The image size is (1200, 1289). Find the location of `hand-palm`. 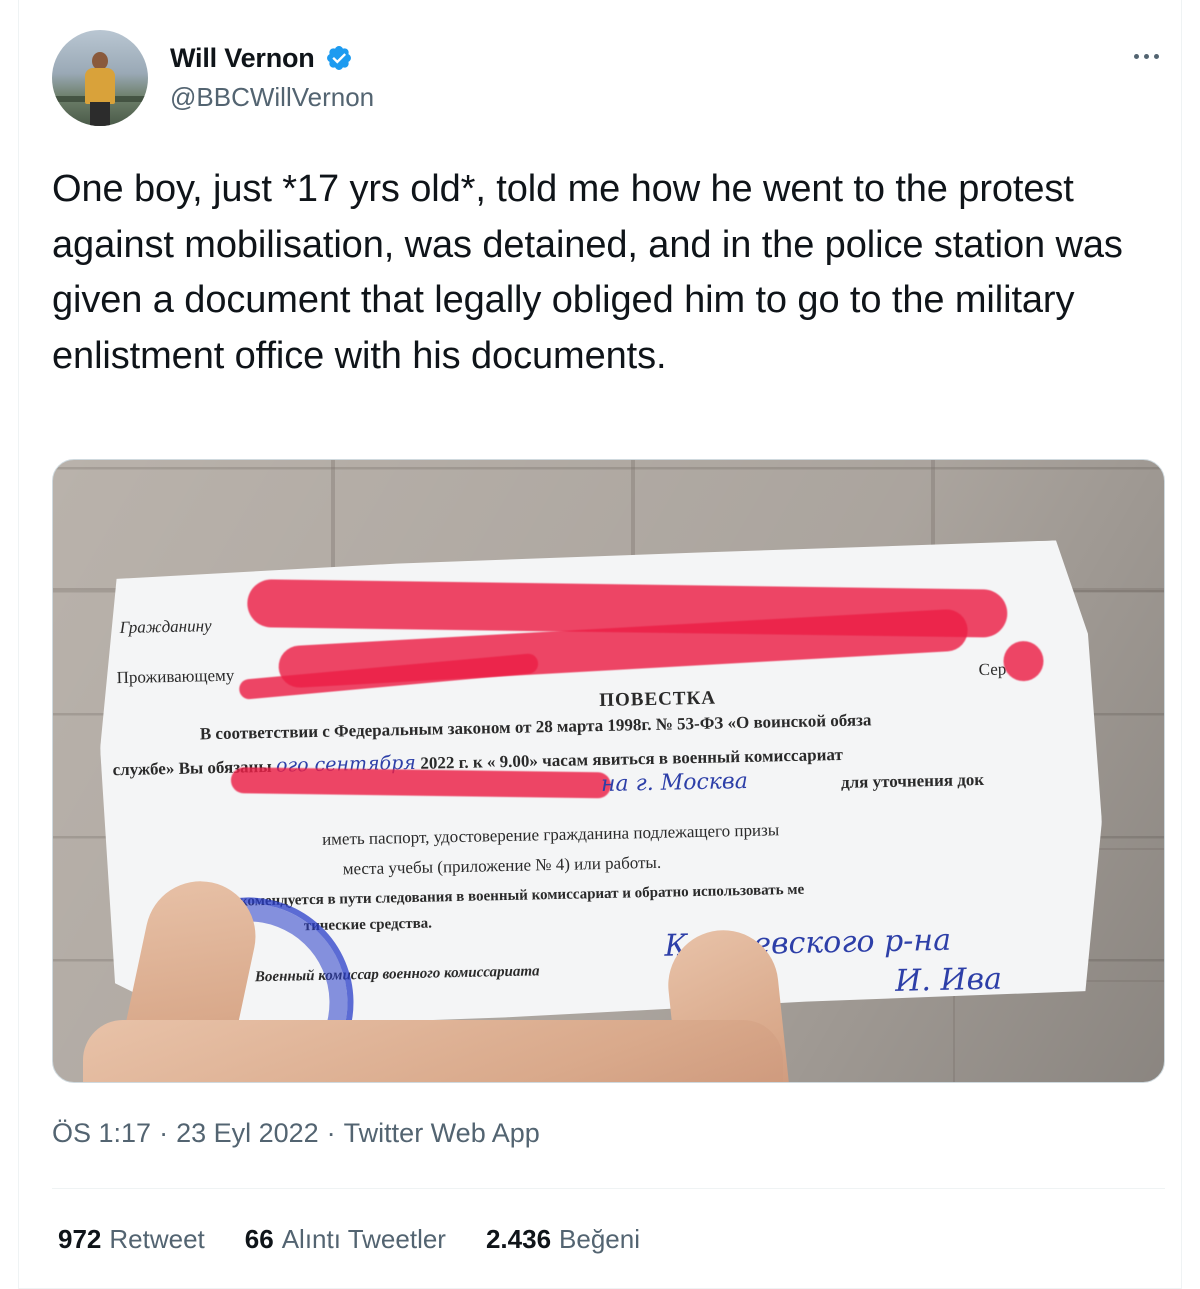

hand-palm is located at coordinates (433, 1051).